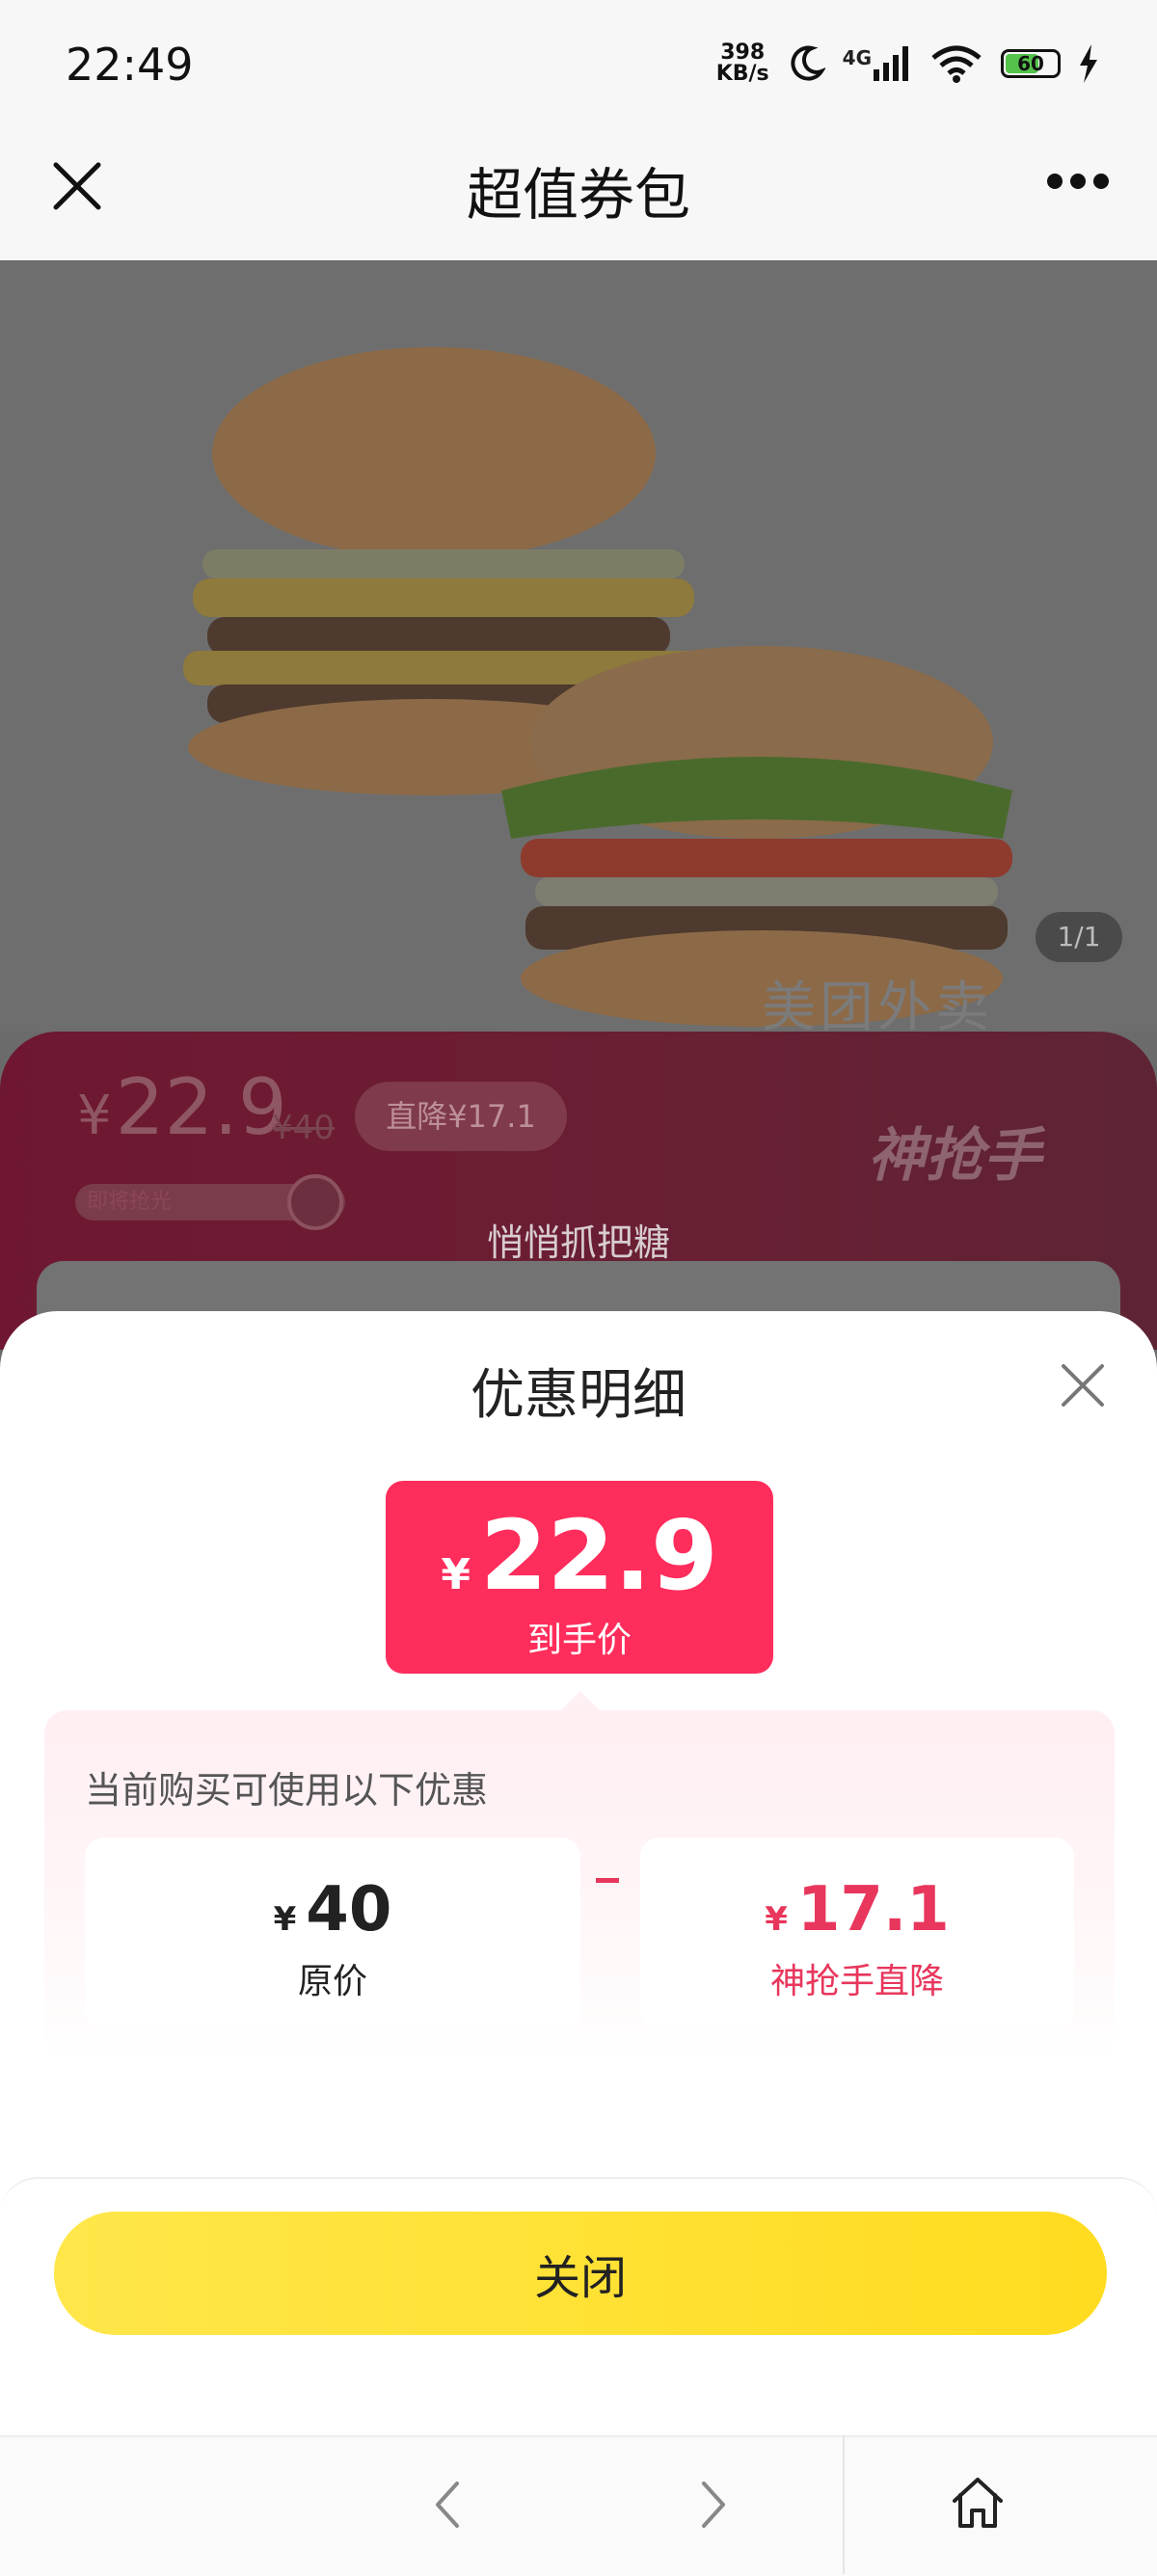 Image resolution: width=1157 pixels, height=2576 pixels. What do you see at coordinates (607, 1881) in the screenshot?
I see `minus-sign` at bounding box center [607, 1881].